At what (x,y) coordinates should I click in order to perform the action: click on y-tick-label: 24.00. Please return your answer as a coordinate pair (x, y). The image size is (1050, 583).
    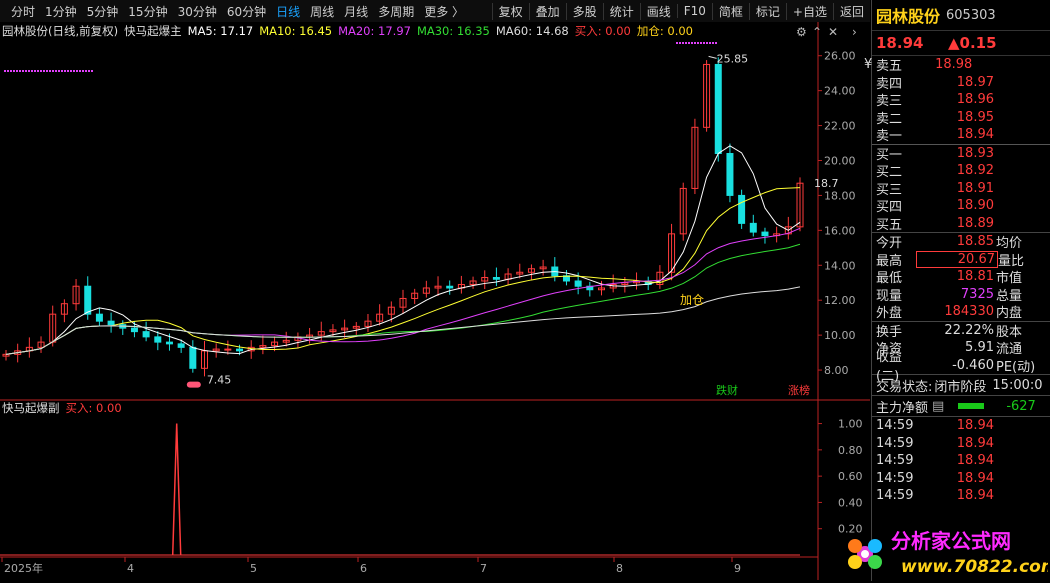
    Looking at the image, I should click on (840, 91).